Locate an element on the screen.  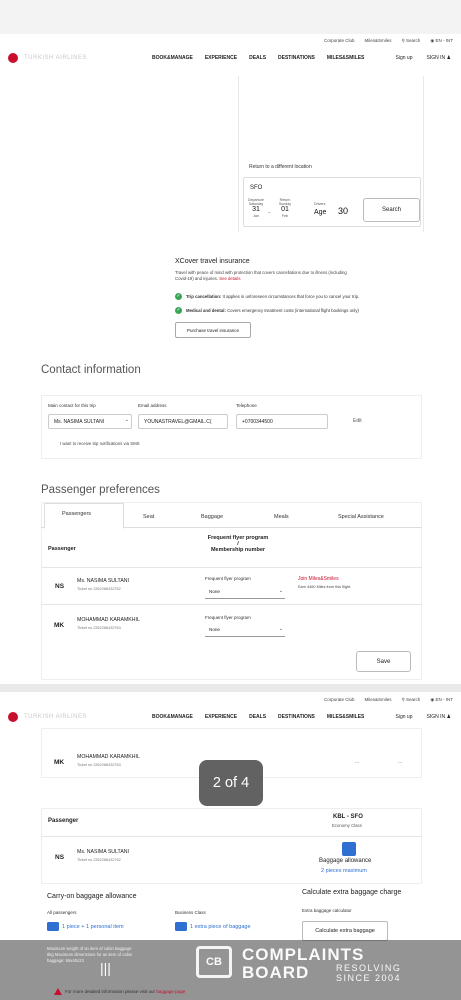
departure-date: Departure Saturday 31 Jan is located at coordinates (256, 208).